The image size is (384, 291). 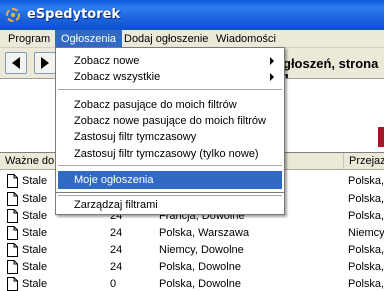 What do you see at coordinates (170, 154) in the screenshot?
I see `menu-item-filtr-tymczasowy-nowe: Zastosuj filtr tymczasowy (tylko nowe)` at bounding box center [170, 154].